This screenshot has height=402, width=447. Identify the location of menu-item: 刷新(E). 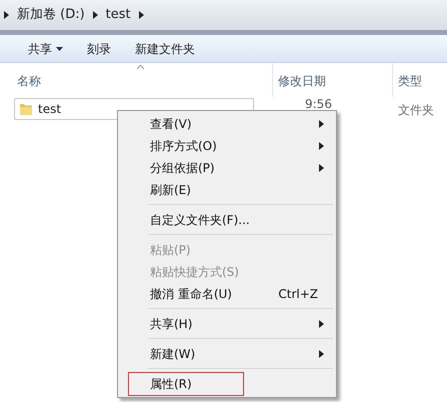
(227, 190).